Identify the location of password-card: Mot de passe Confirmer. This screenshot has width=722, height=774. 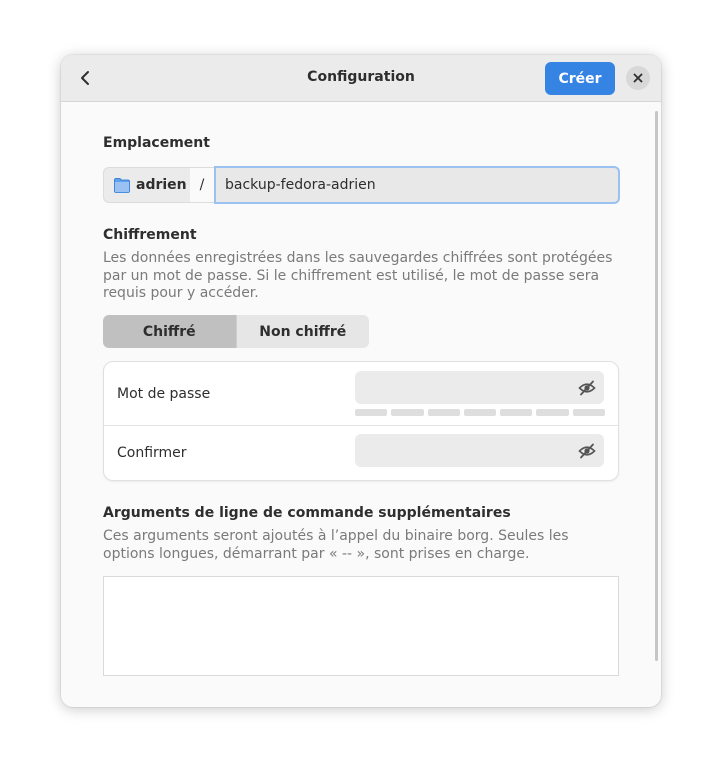
(361, 421).